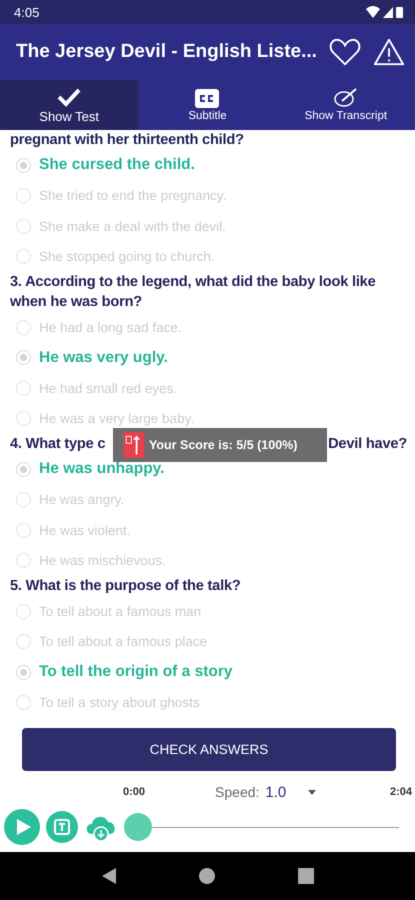 This screenshot has height=900, width=415. What do you see at coordinates (237, 792) in the screenshot?
I see `speed-label: Speed:` at bounding box center [237, 792].